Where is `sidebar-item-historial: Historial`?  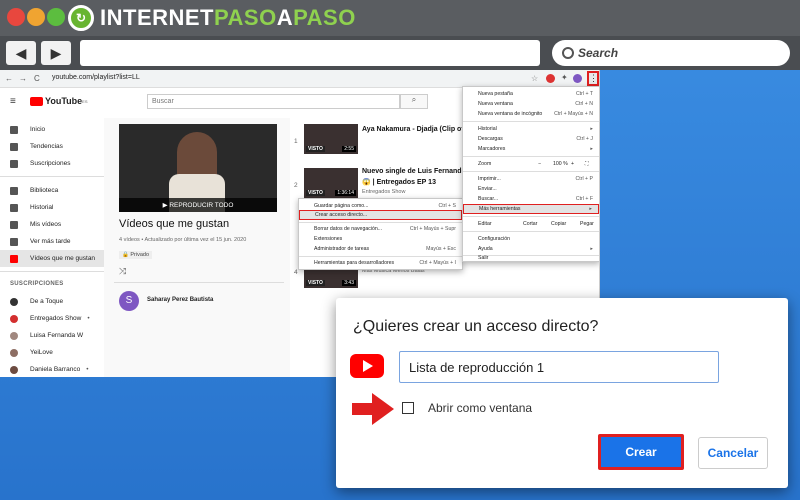
sidebar-item-historial: Historial is located at coordinates (52, 207).